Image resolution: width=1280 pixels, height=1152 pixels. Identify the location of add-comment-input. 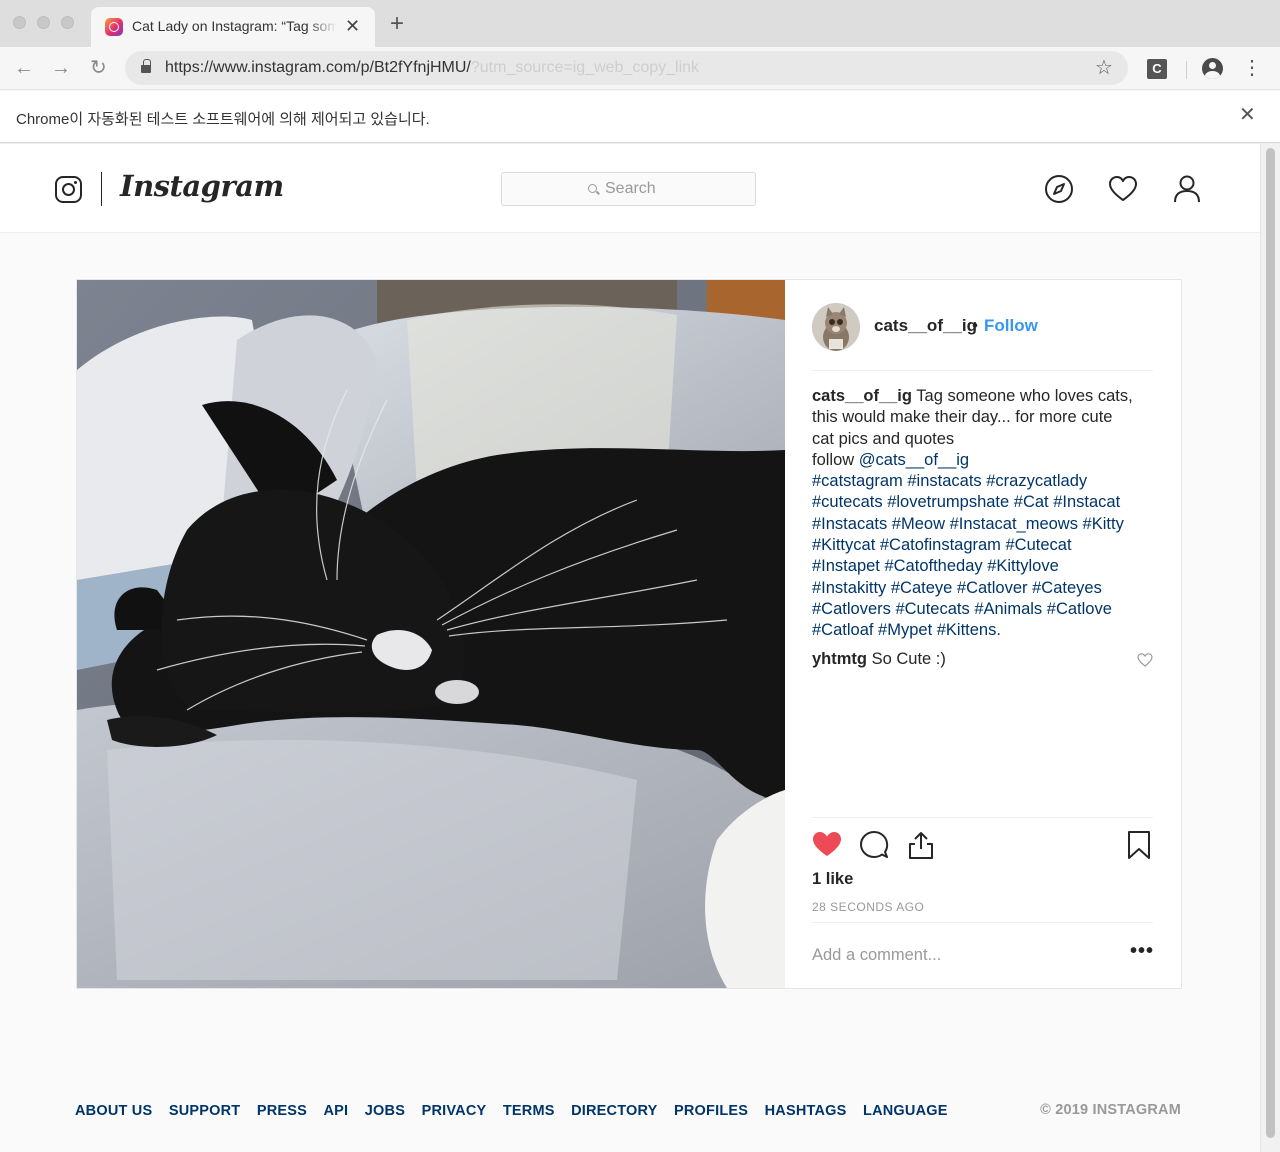
(962, 955).